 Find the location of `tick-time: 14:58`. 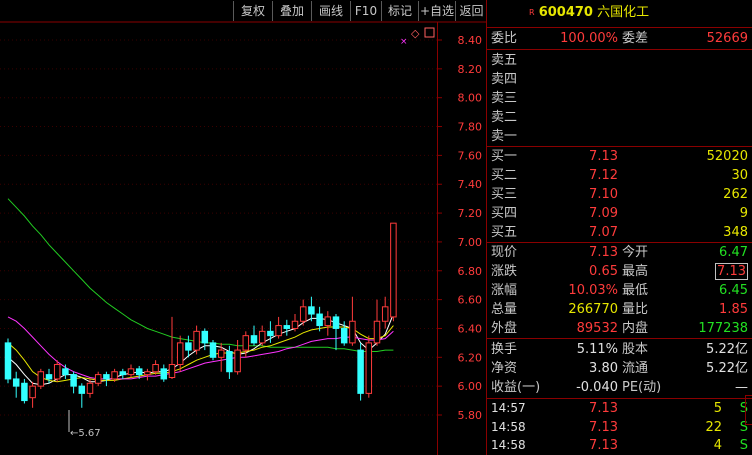

tick-time: 14:58 is located at coordinates (508, 445).